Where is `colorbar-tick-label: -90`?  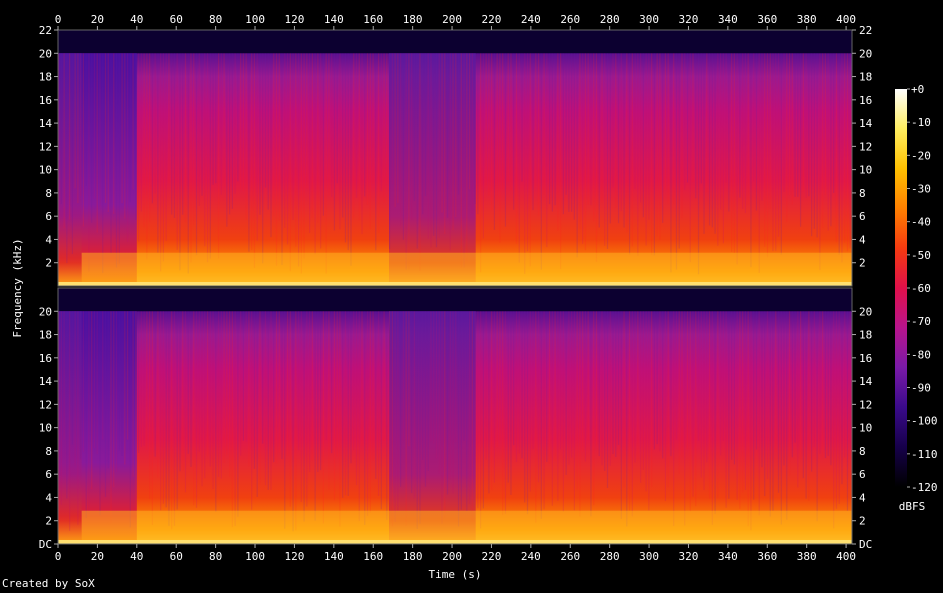 colorbar-tick-label: -90 is located at coordinates (921, 388).